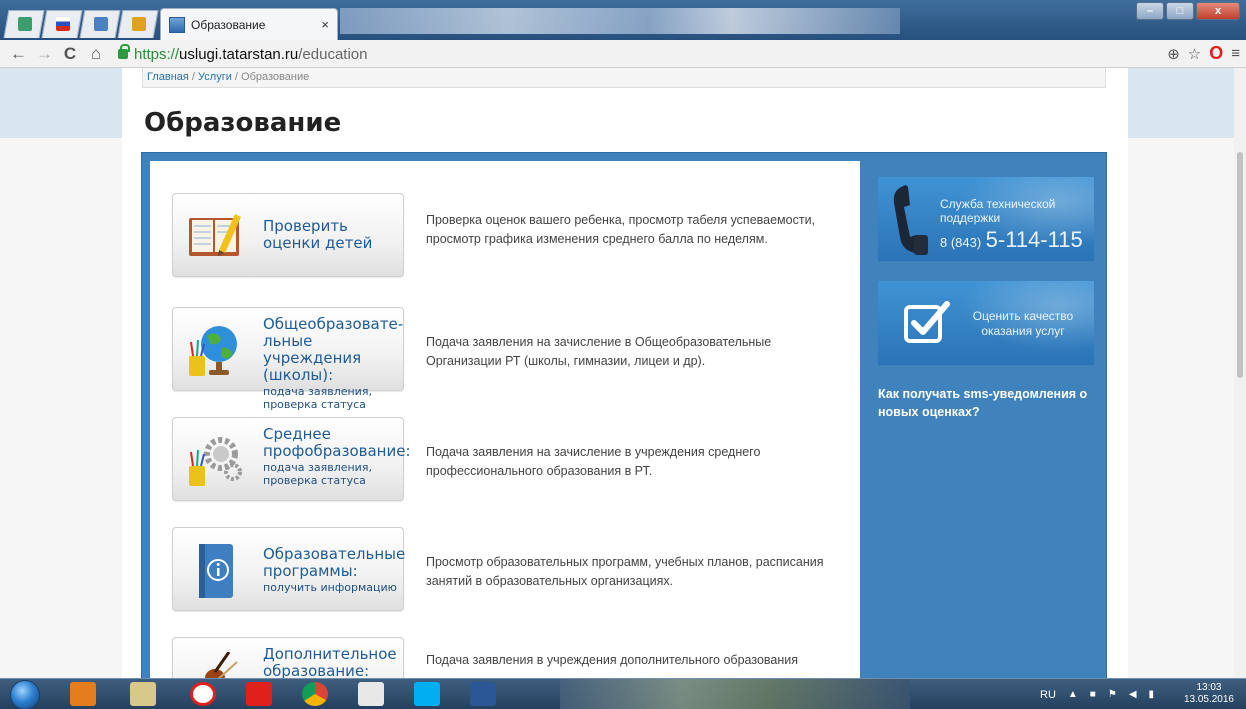  Describe the element at coordinates (927, 322) in the screenshot. I see `checkbox-check-icon` at that location.